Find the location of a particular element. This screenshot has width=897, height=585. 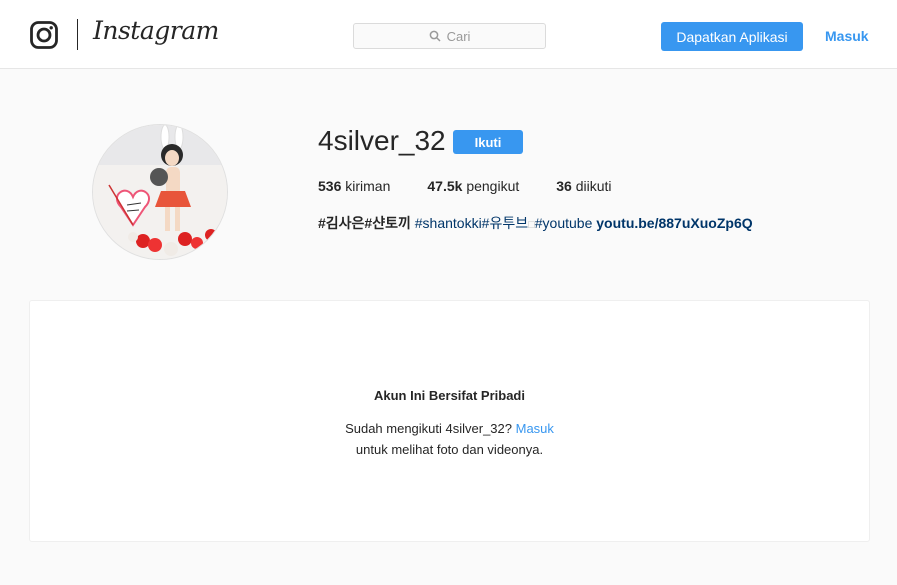

avatar-figurine-image is located at coordinates (160, 192).